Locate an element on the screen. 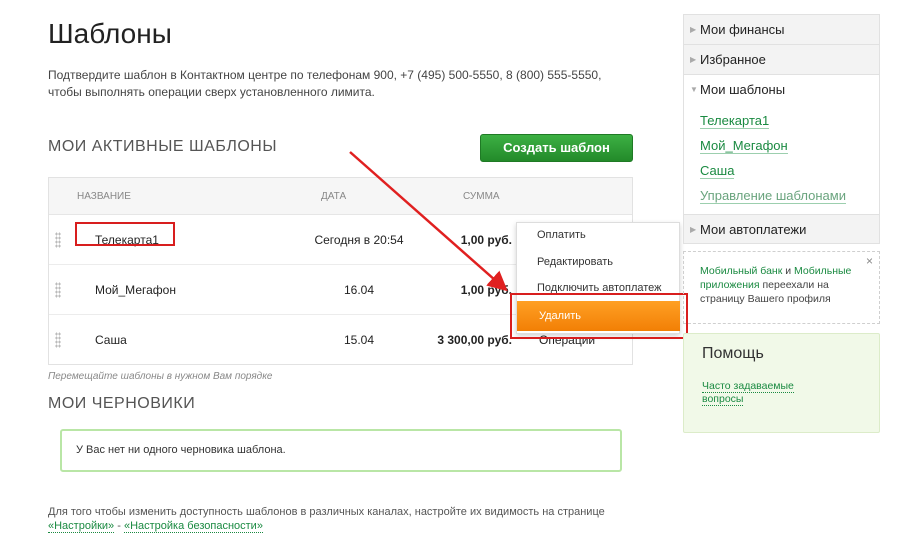 This screenshot has height=534, width=914. sidebar-item-templates: ▼ Мои шаблоны is located at coordinates (781, 89).